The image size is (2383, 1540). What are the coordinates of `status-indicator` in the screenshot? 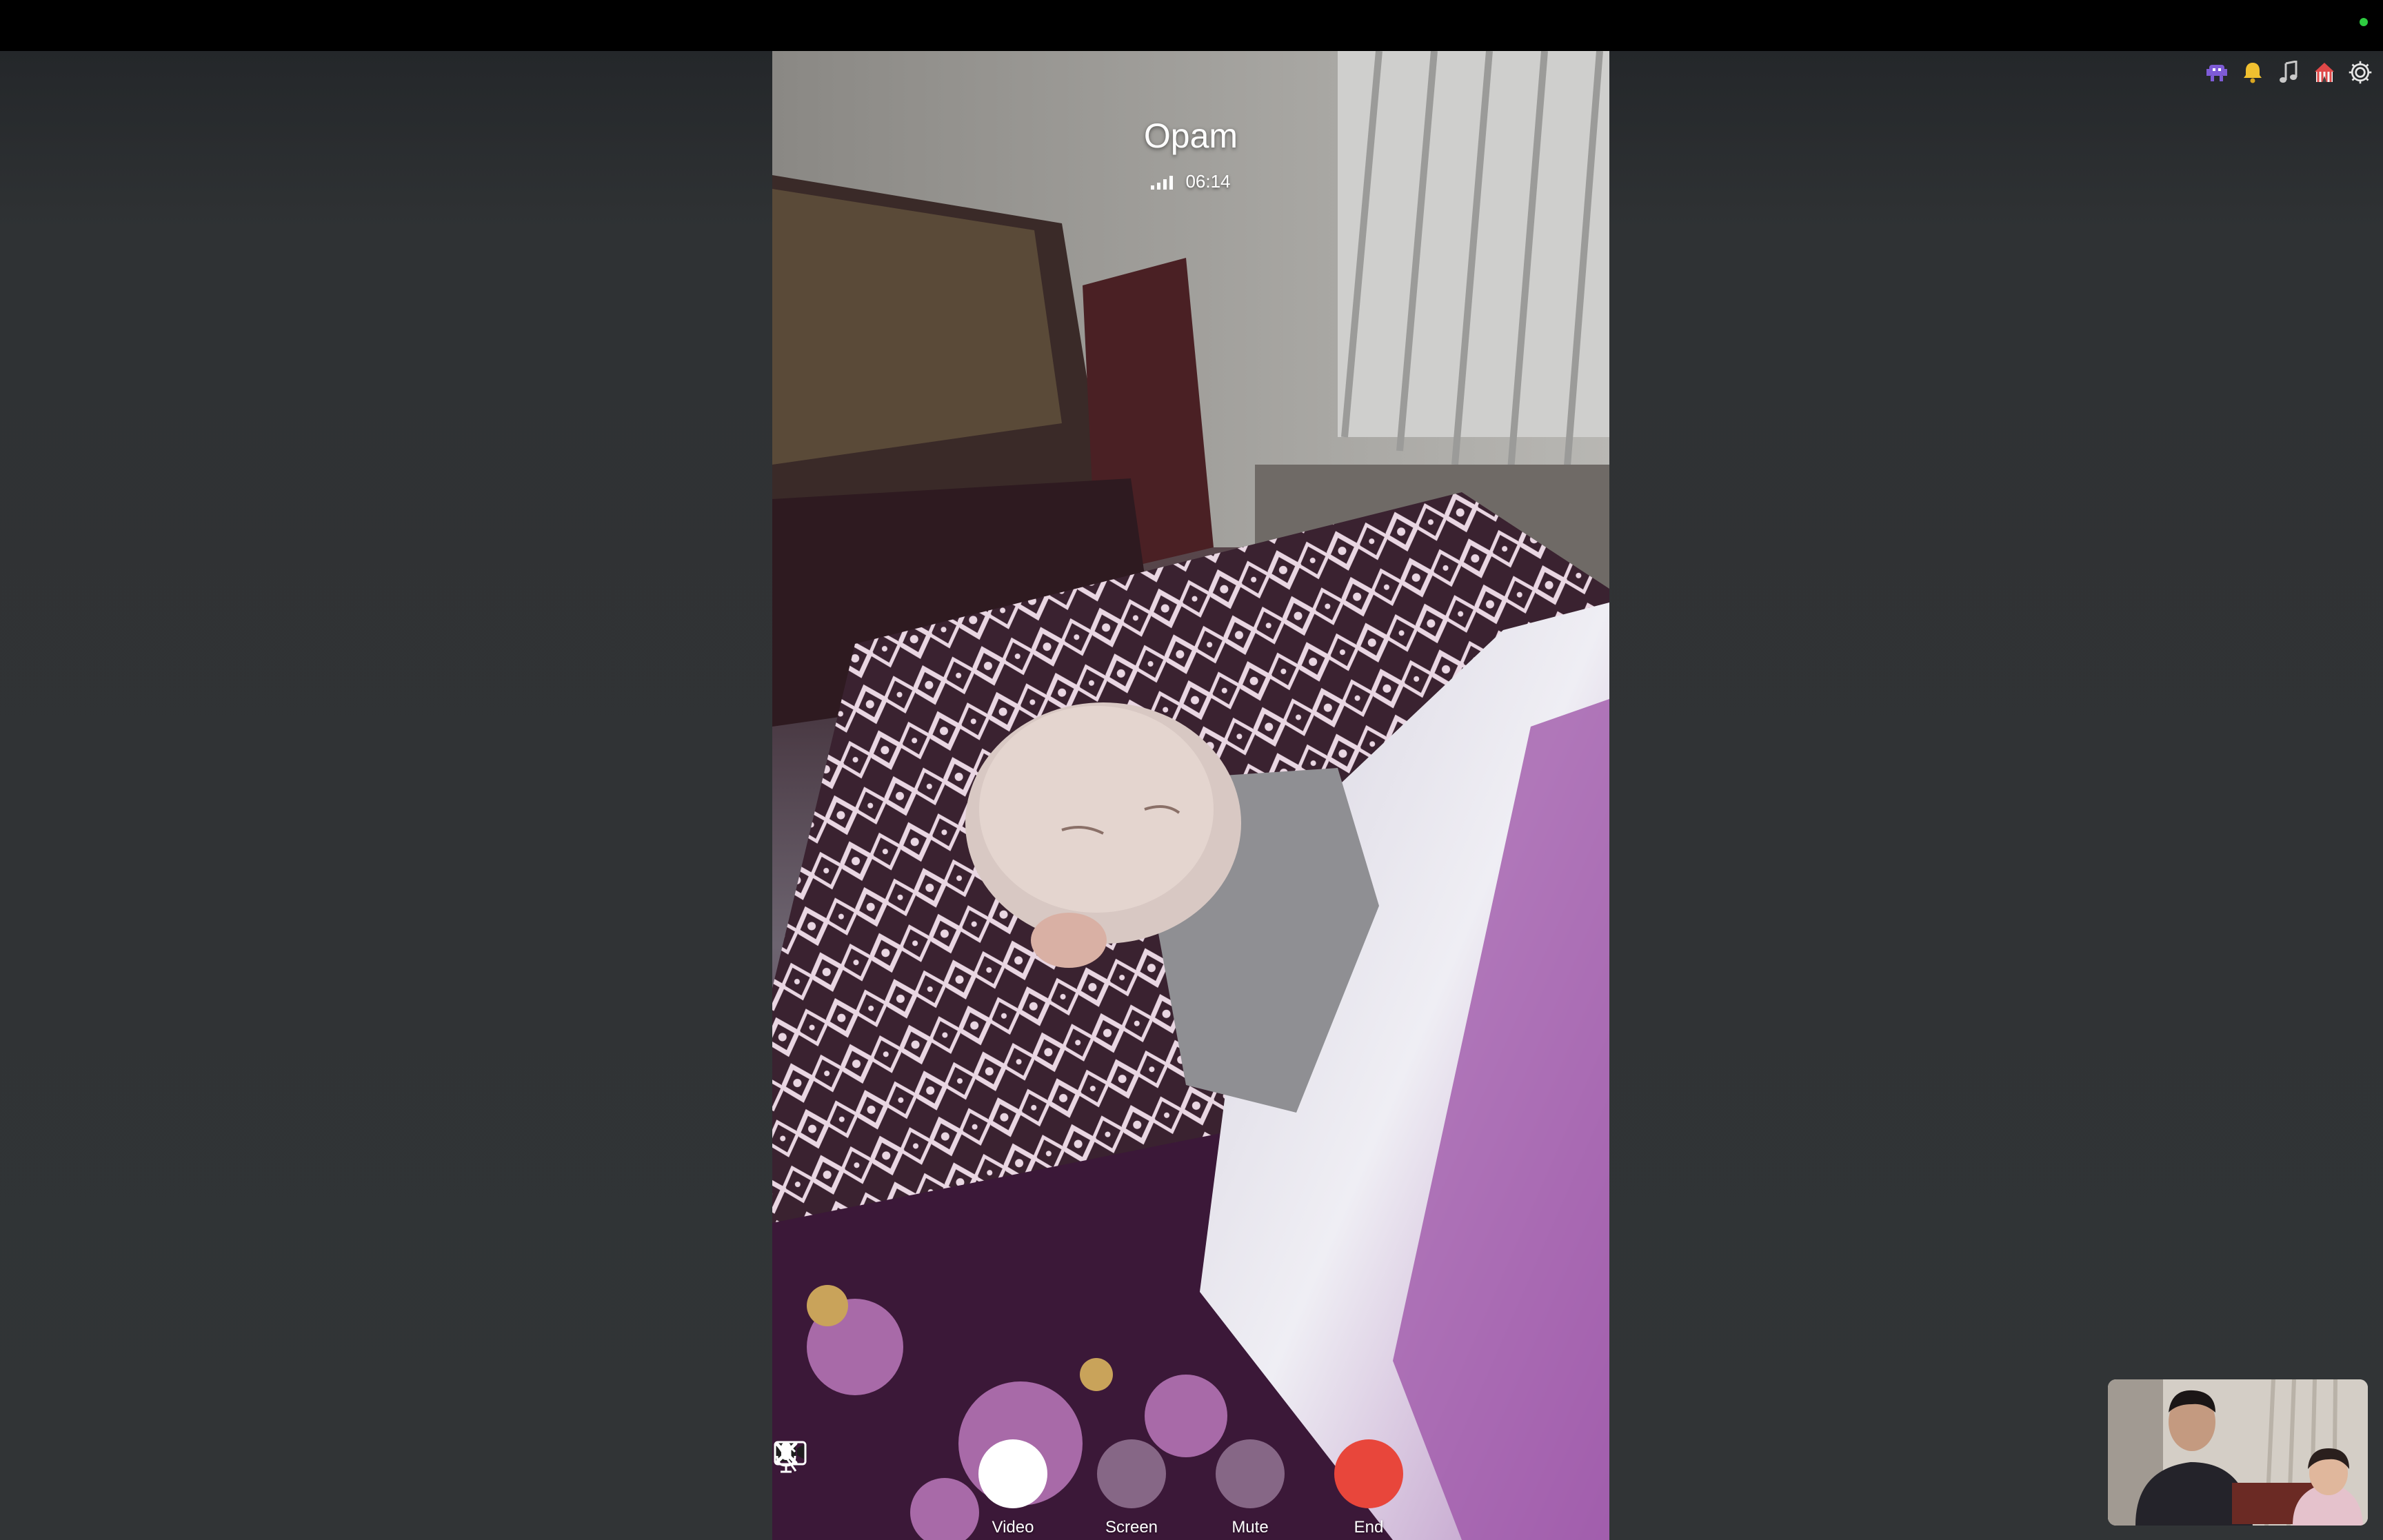 It's located at (2364, 22).